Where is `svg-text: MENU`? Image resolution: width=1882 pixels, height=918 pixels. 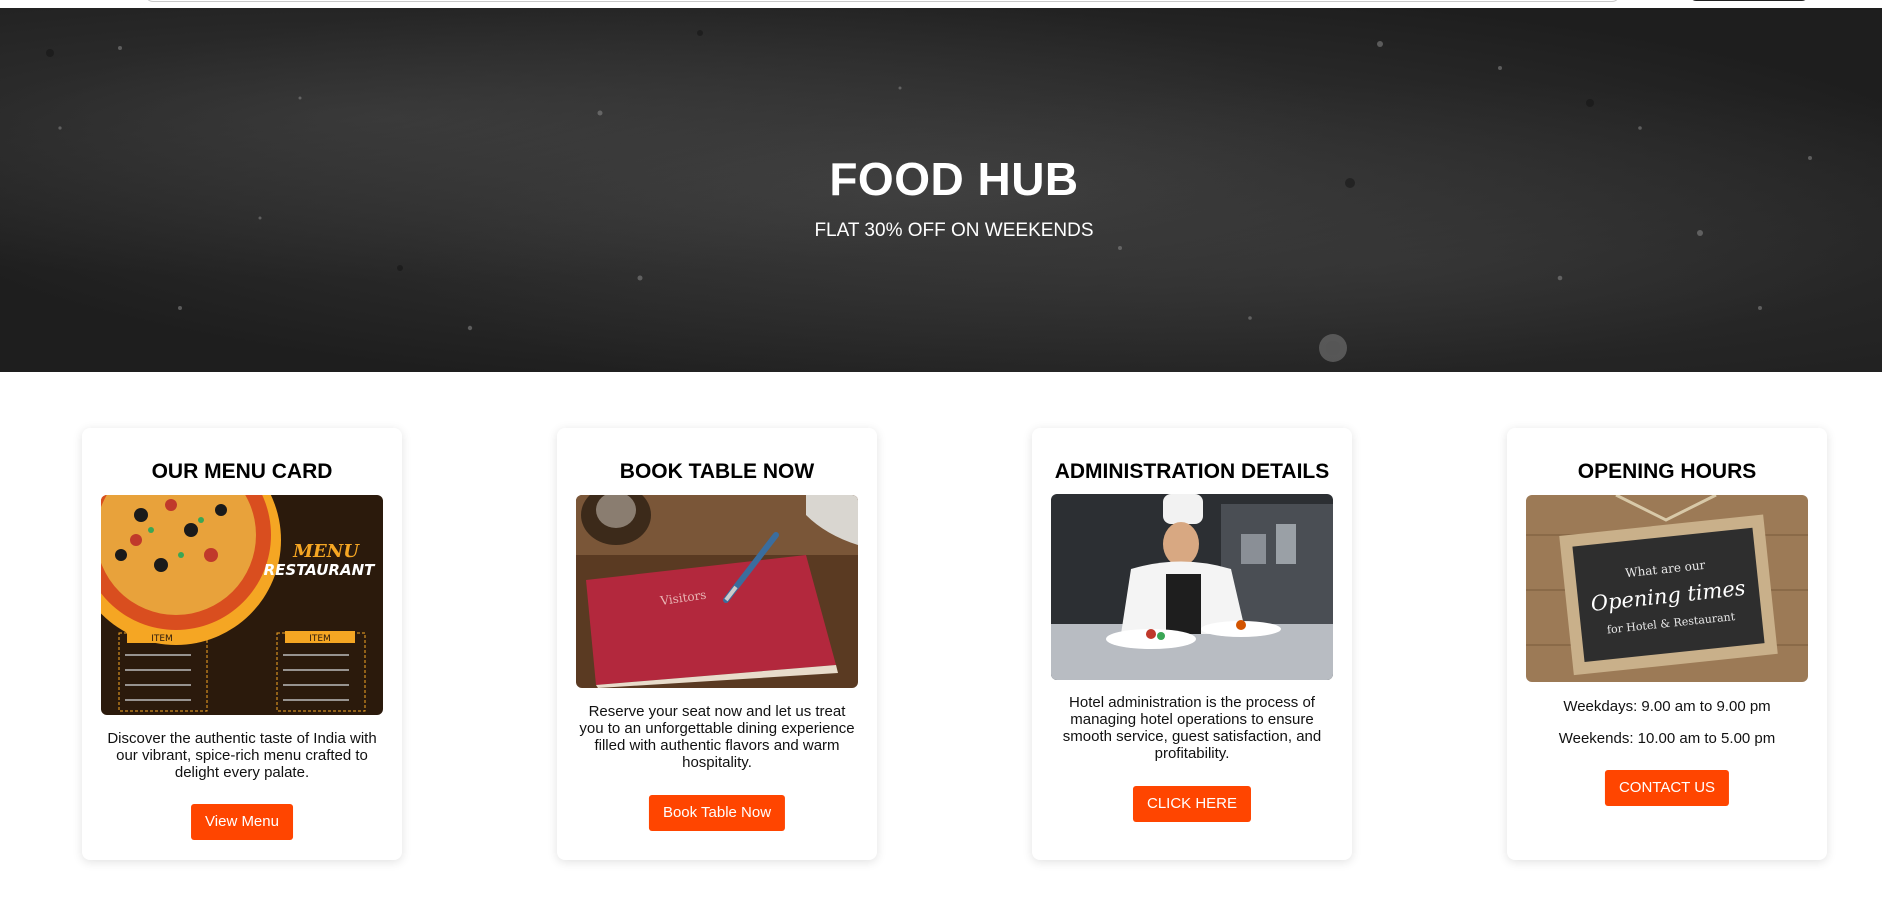
svg-text: MENU is located at coordinates (326, 551).